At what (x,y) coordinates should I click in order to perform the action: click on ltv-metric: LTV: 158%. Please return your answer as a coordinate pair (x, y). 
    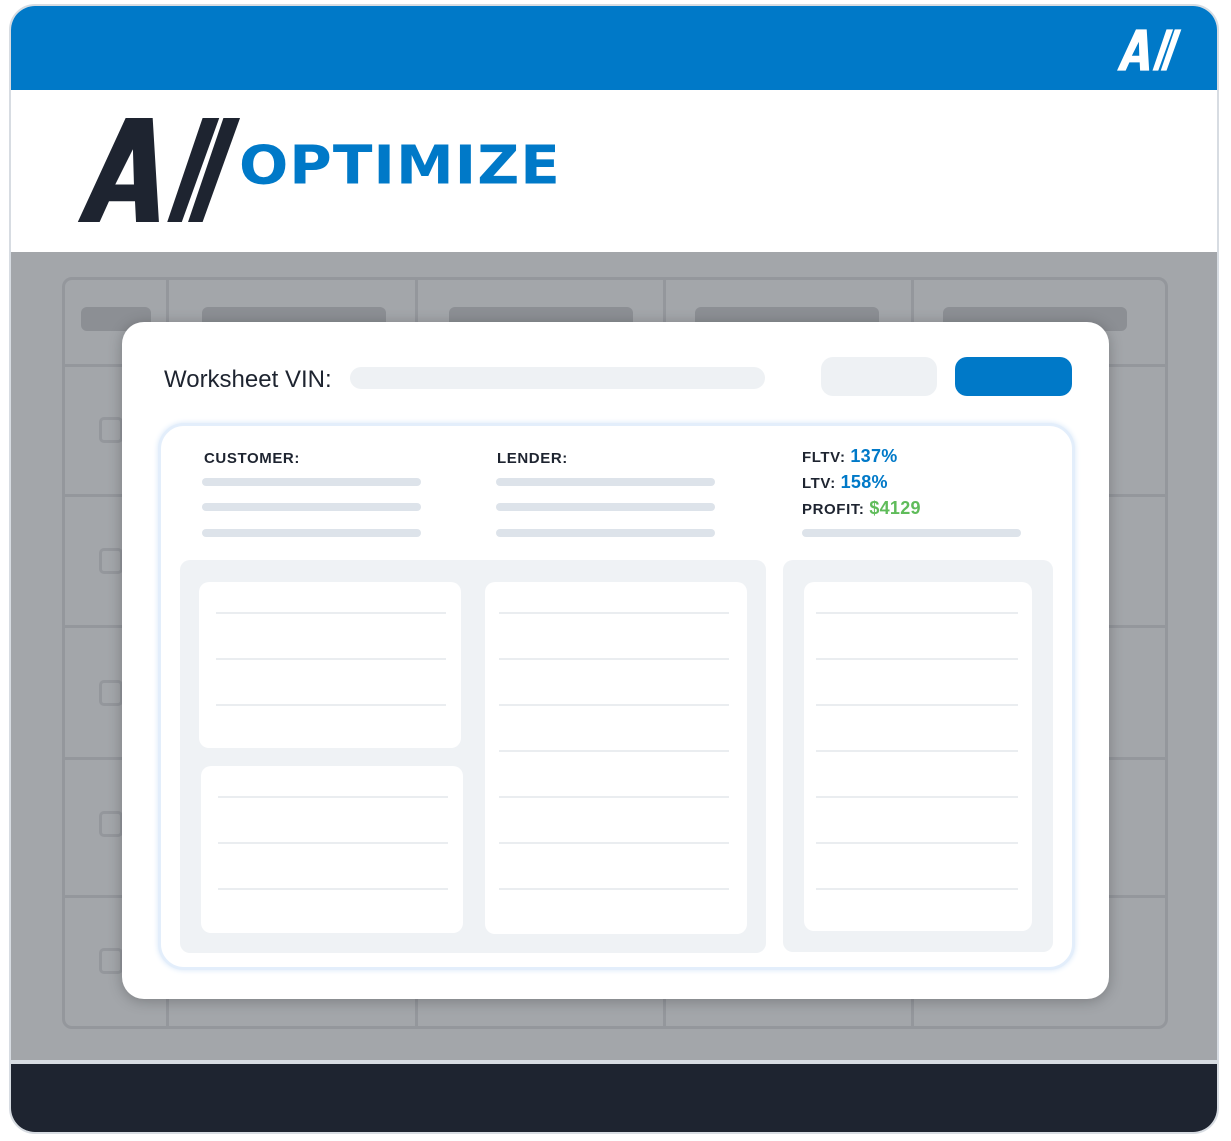
    Looking at the image, I should click on (845, 482).